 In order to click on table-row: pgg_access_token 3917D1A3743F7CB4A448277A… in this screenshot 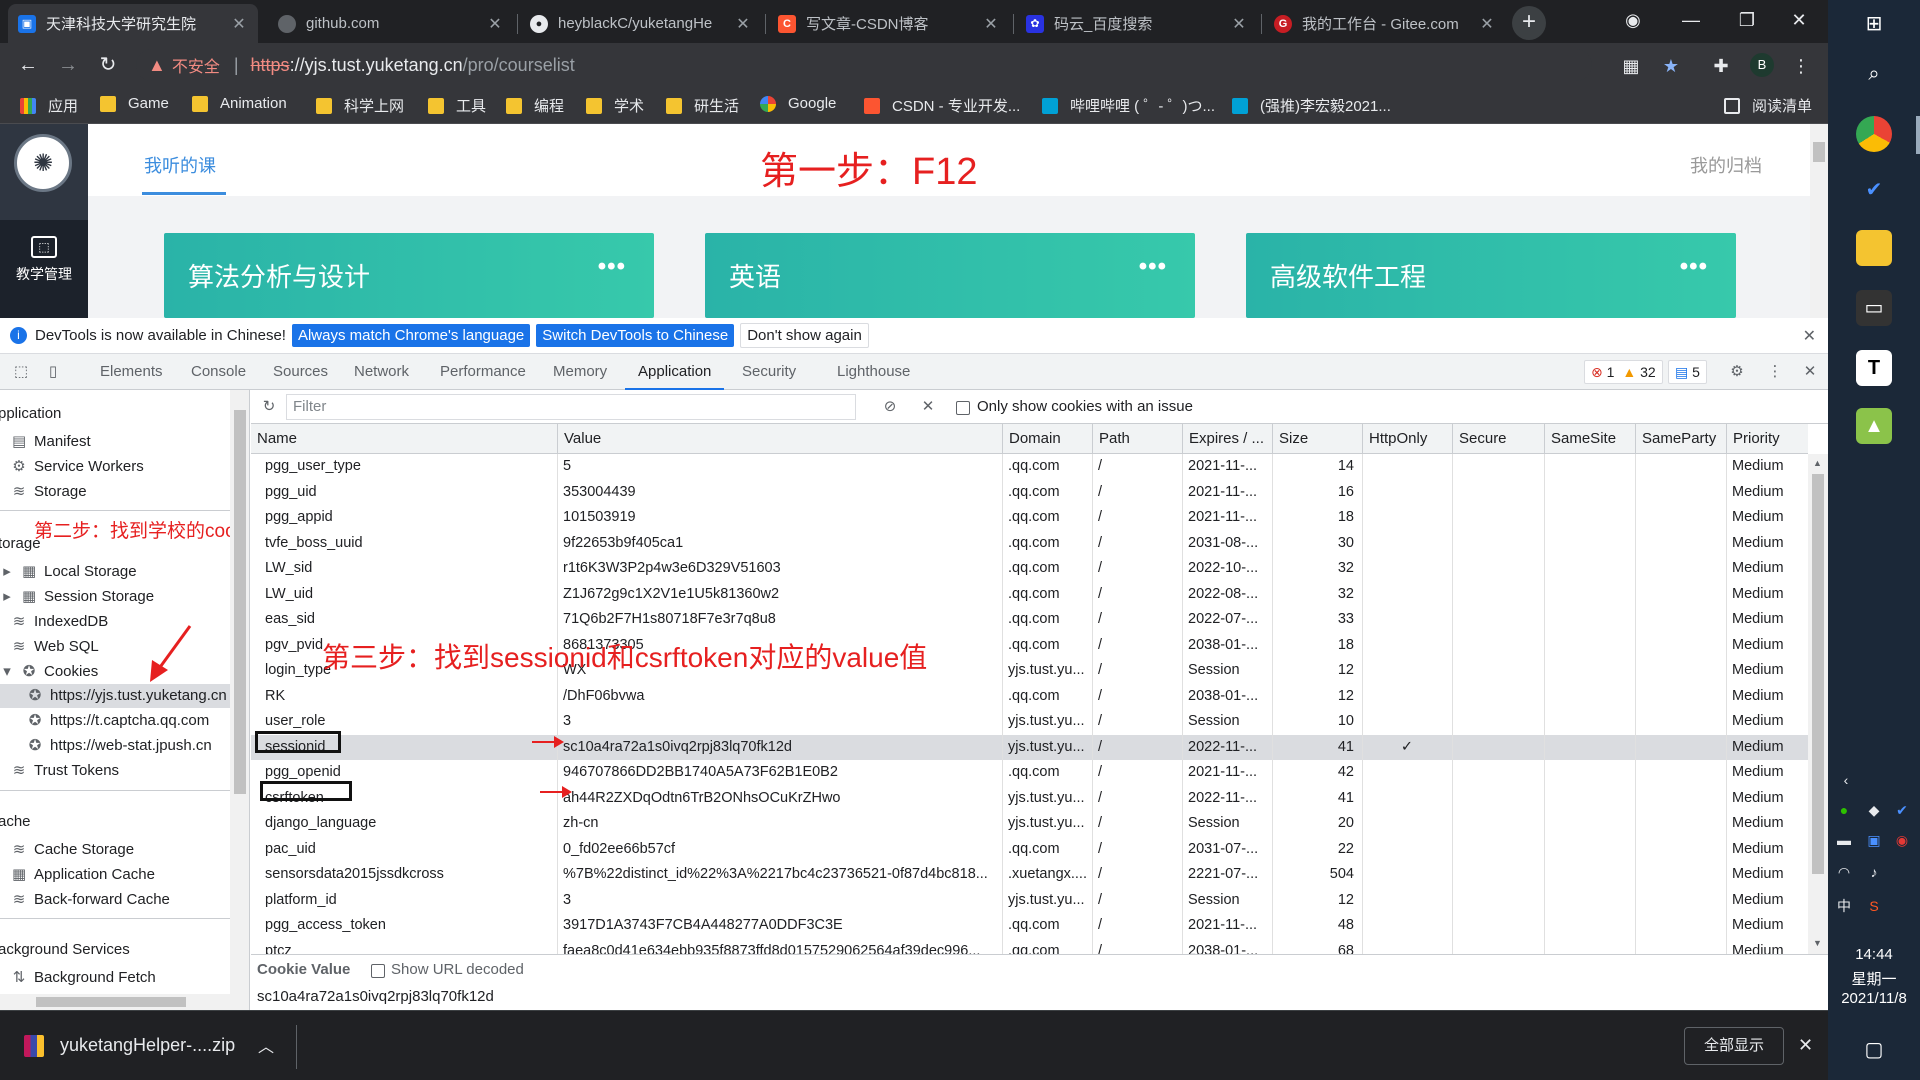, I will do `click(1029, 925)`.